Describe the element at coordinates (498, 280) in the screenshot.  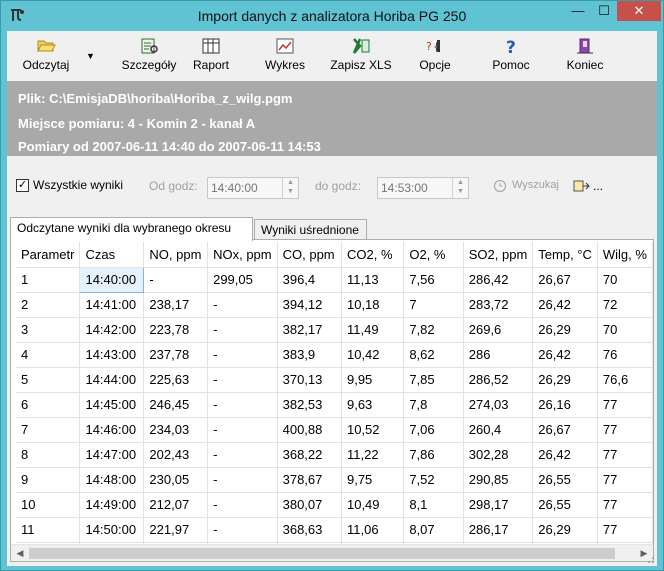
I see `table-cell: 286,42` at that location.